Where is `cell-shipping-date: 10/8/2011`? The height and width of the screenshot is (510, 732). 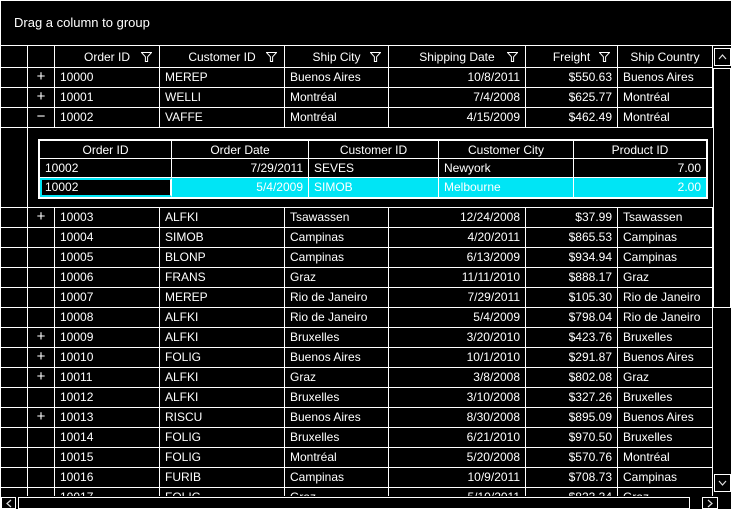
cell-shipping-date: 10/8/2011 is located at coordinates (457, 77).